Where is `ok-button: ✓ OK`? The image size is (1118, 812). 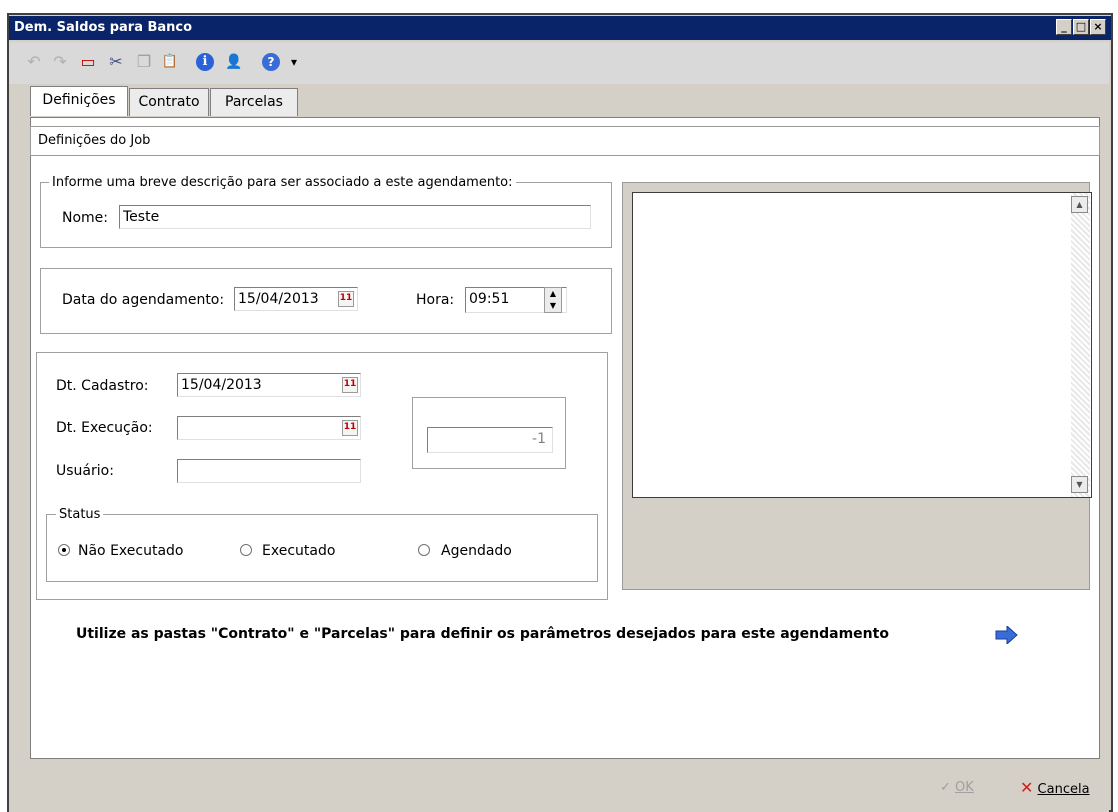 ok-button: ✓ OK is located at coordinates (957, 788).